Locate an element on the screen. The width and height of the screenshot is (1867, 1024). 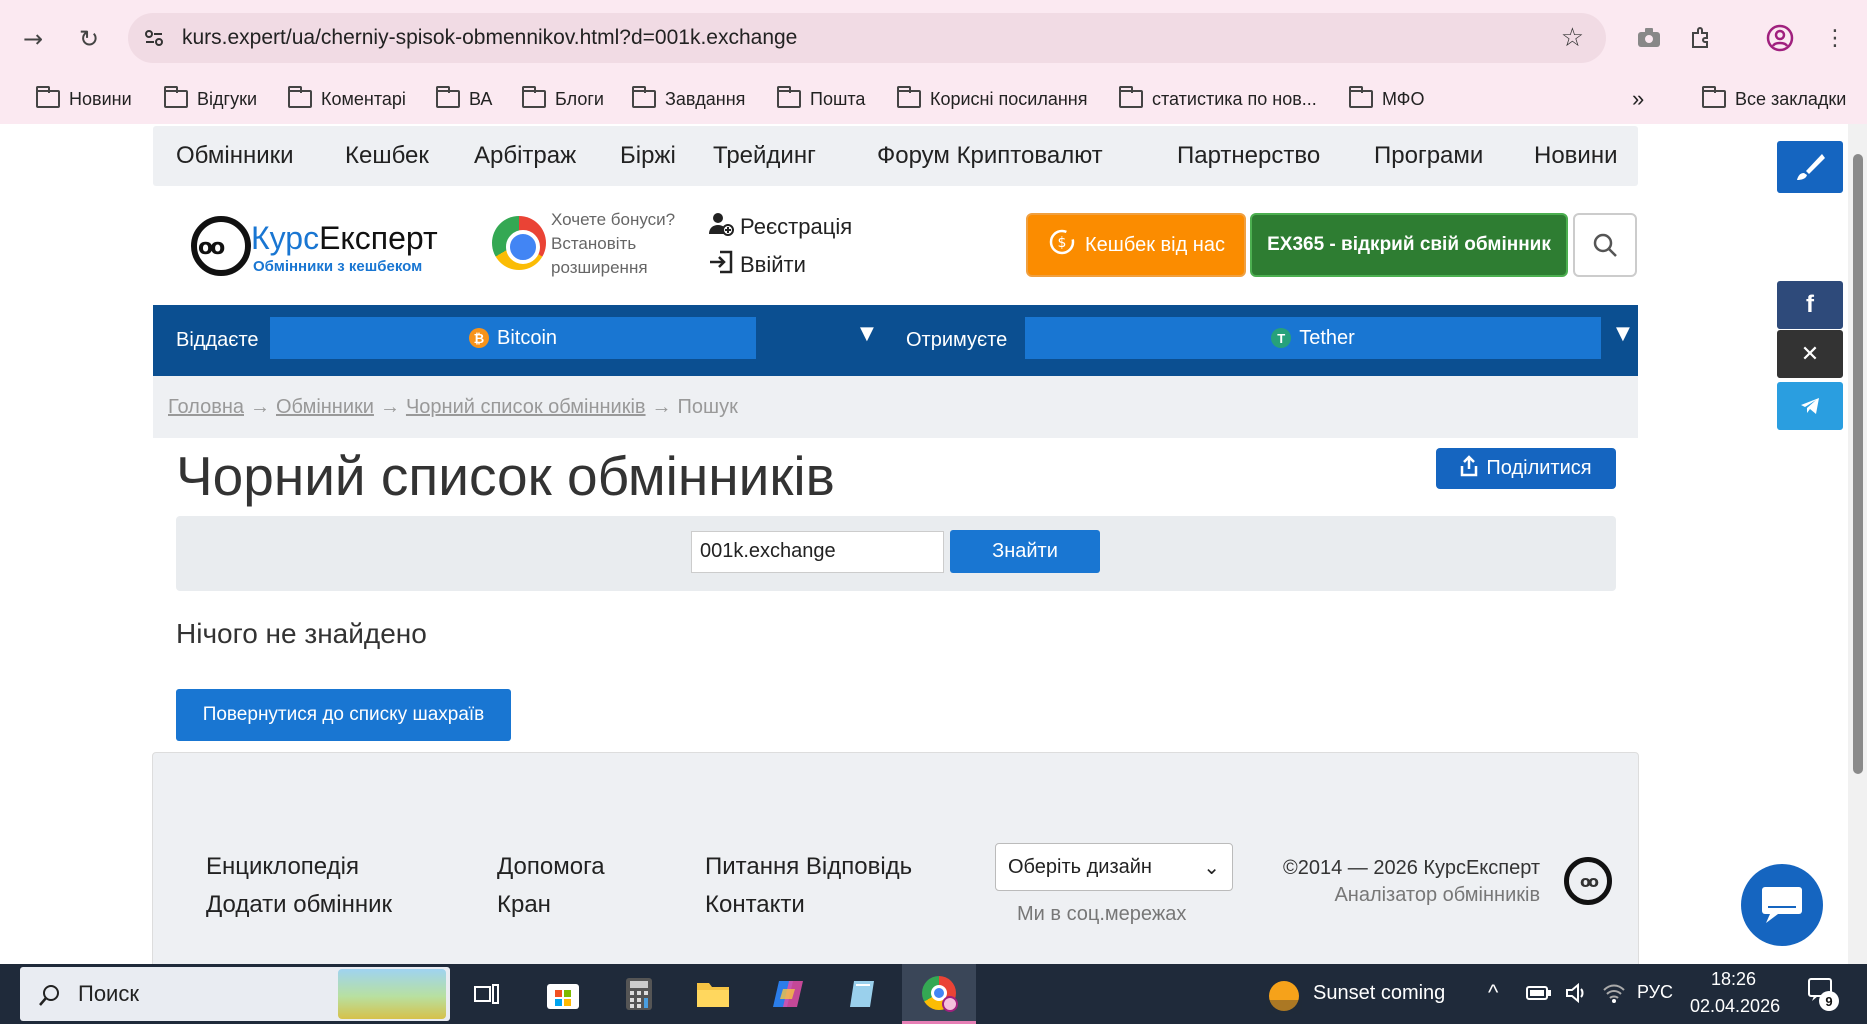
telegram-icon is located at coordinates (1810, 406).